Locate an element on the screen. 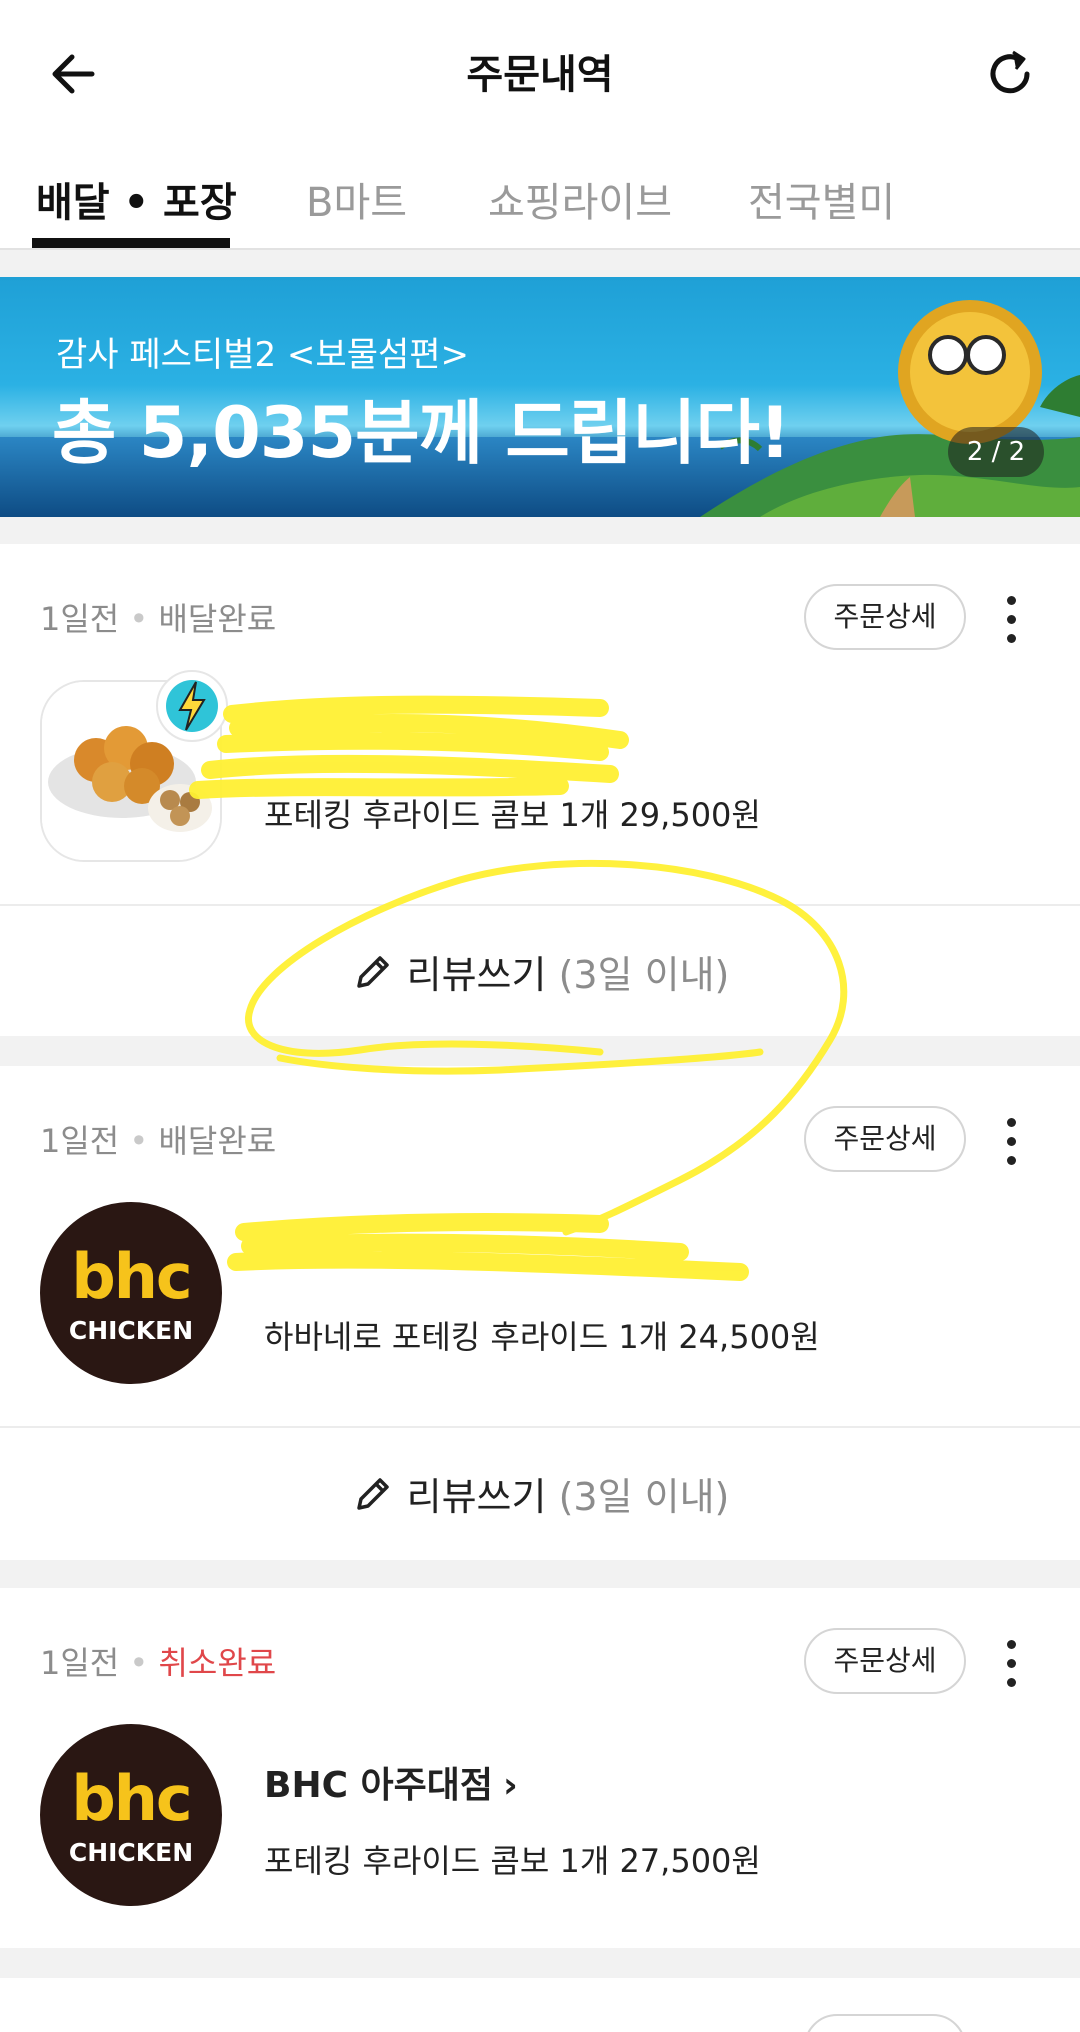 The height and width of the screenshot is (2032, 1080). lightning-delivery-badge is located at coordinates (192, 706).